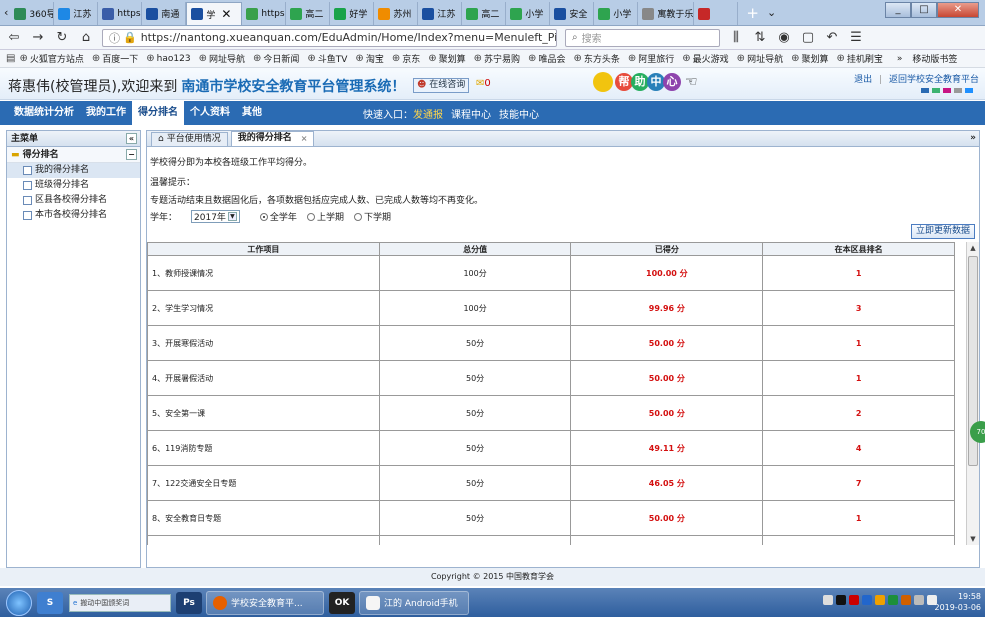 The height and width of the screenshot is (617, 985). What do you see at coordinates (900, 59) in the screenshot?
I see `more-bookmarks-icon: »` at bounding box center [900, 59].